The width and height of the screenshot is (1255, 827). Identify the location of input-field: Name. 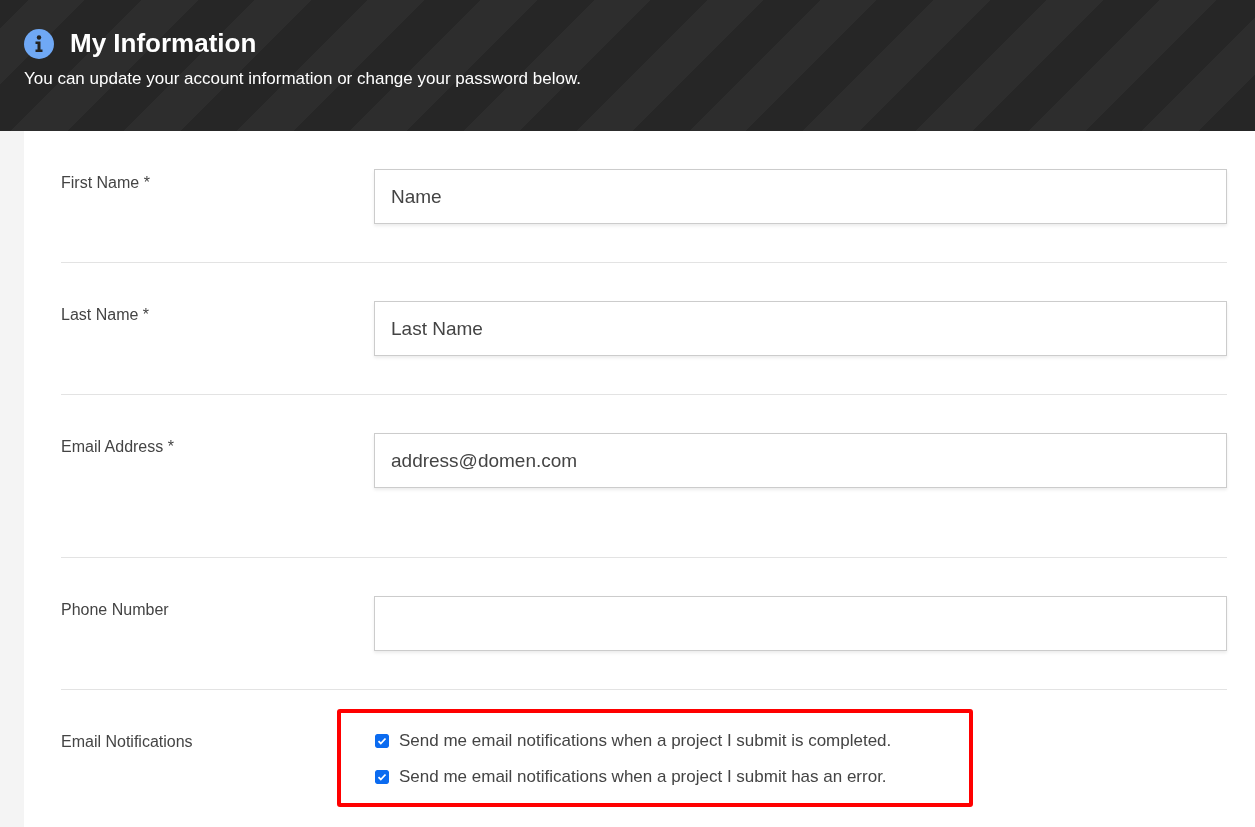
(800, 196).